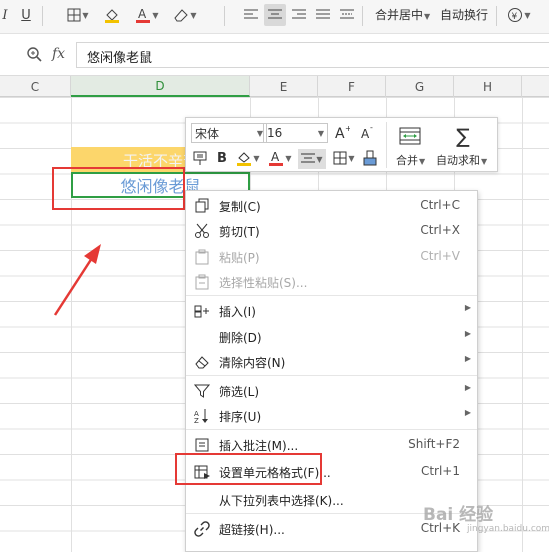 Image resolution: width=549 pixels, height=552 pixels. Describe the element at coordinates (73, 286) in the screenshot. I see `annotation-arrow-left` at that location.